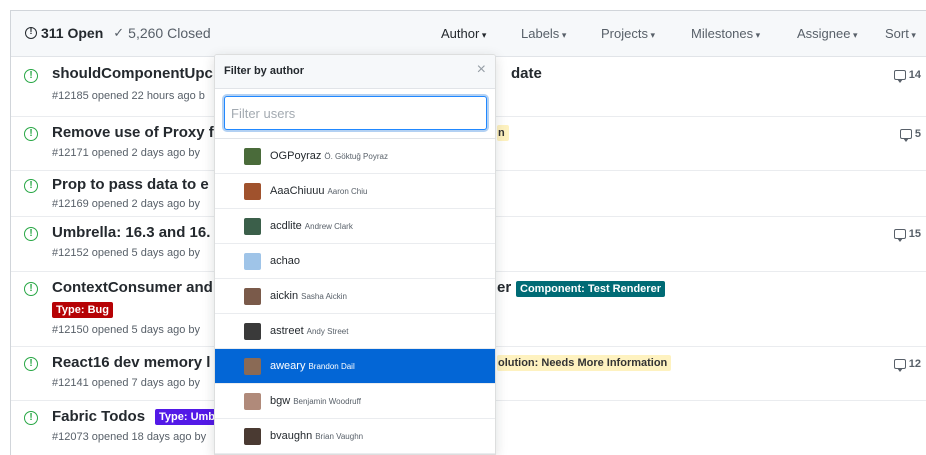  What do you see at coordinates (504, 287) in the screenshot?
I see `issue-title-link-tail: er` at bounding box center [504, 287].